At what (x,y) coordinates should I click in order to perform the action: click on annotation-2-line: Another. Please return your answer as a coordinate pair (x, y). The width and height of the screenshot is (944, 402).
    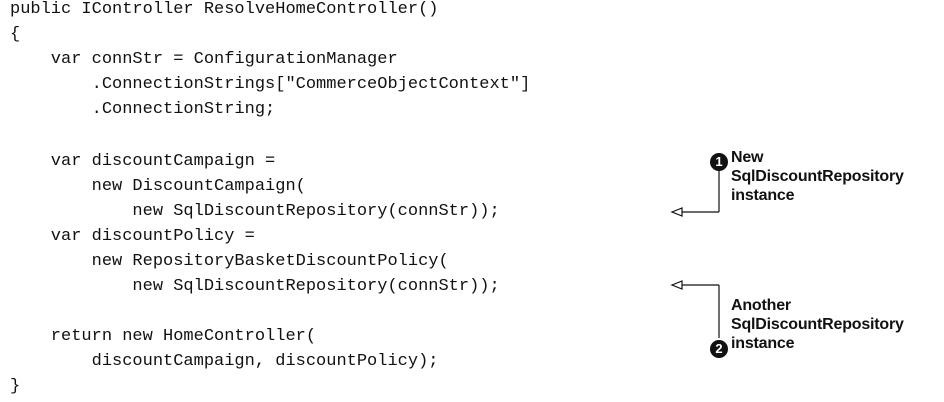
    Looking at the image, I should click on (761, 305).